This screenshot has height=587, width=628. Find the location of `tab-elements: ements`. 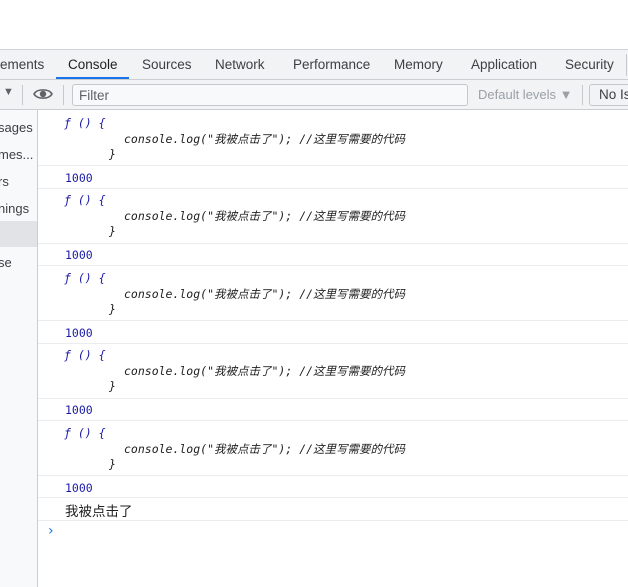

tab-elements: ements is located at coordinates (22, 65).